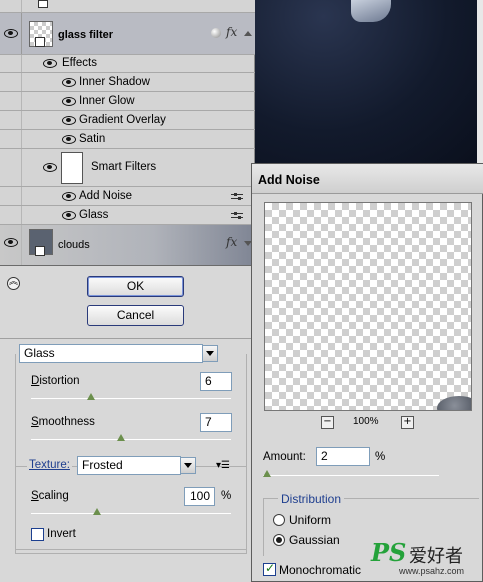 The height and width of the screenshot is (582, 483). Describe the element at coordinates (107, 101) in the screenshot. I see `inner-glow-label: Inner Glow` at that location.